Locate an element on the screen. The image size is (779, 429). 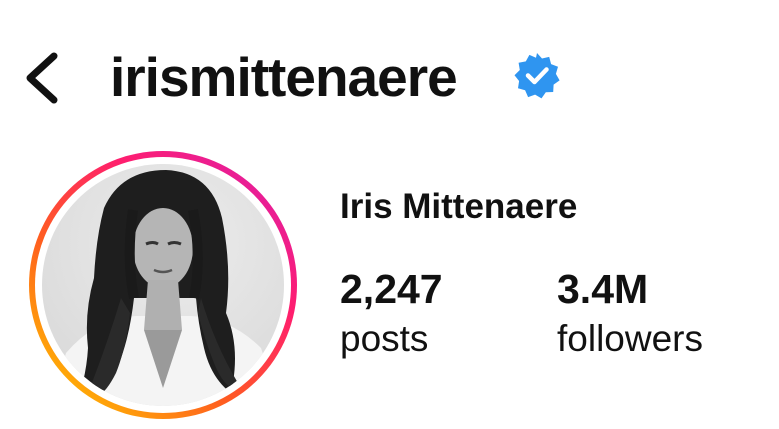
posts-stat: 2,247 posts is located at coordinates (391, 312).